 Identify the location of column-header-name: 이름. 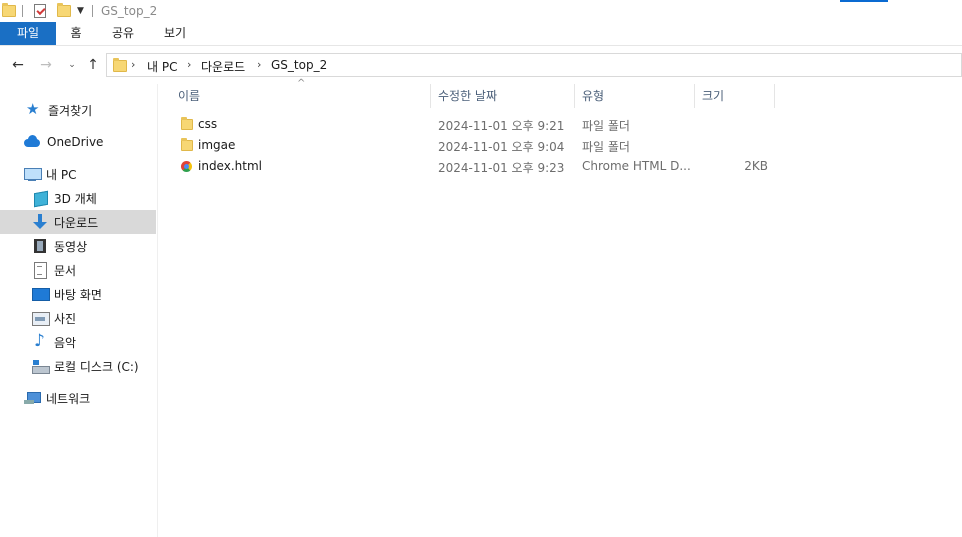
(300, 96).